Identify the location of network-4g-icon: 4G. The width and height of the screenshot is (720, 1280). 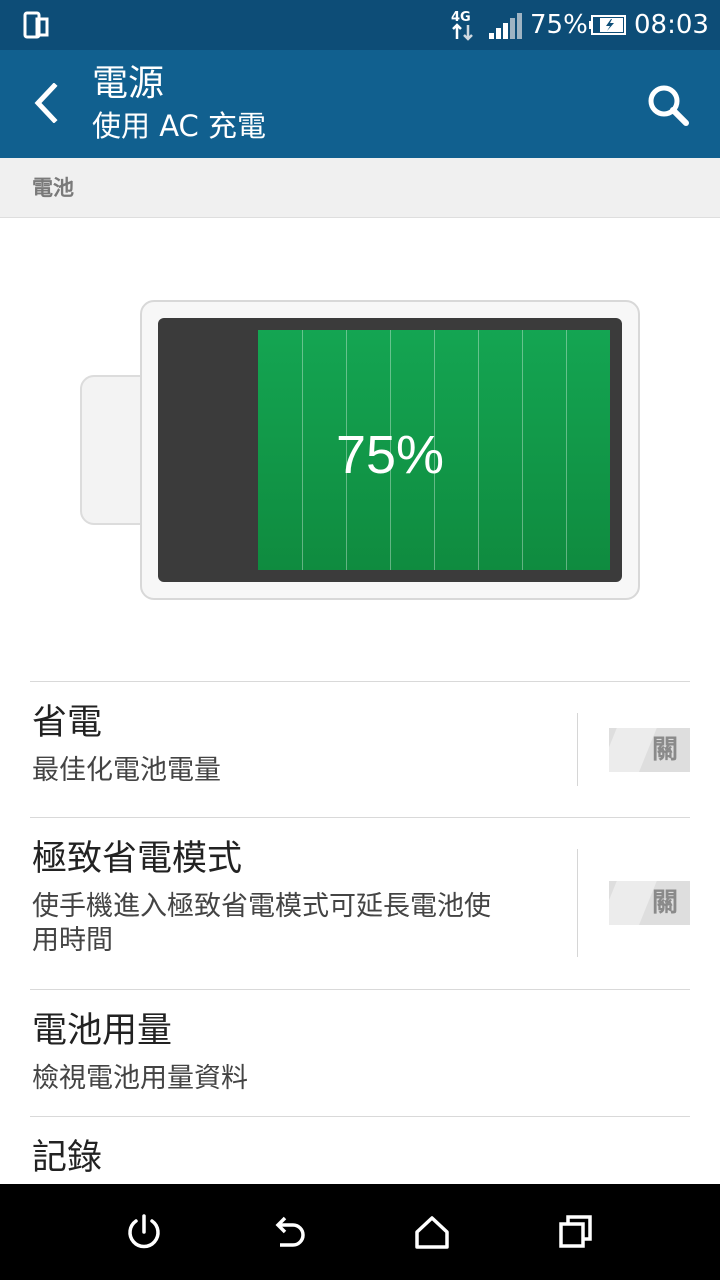
(463, 27).